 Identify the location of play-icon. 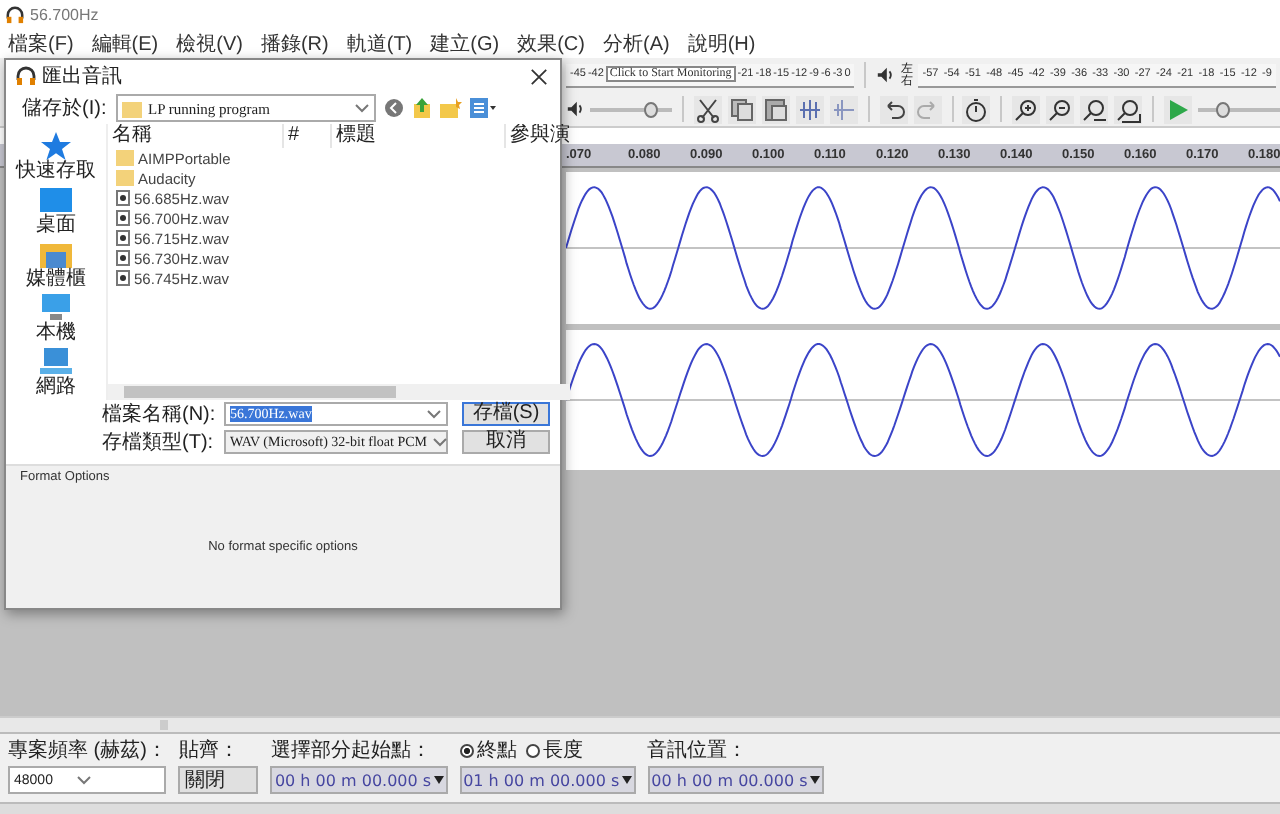
(1177, 109).